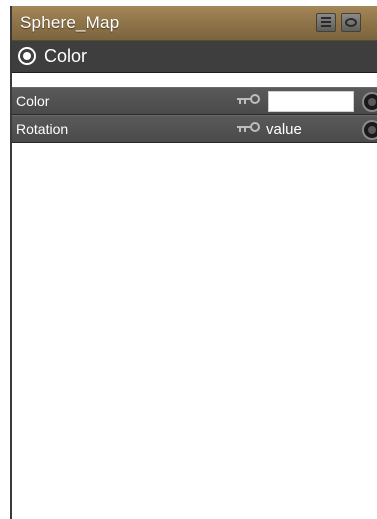 The image size is (377, 519). What do you see at coordinates (33, 101) in the screenshot?
I see `property-label: Color` at bounding box center [33, 101].